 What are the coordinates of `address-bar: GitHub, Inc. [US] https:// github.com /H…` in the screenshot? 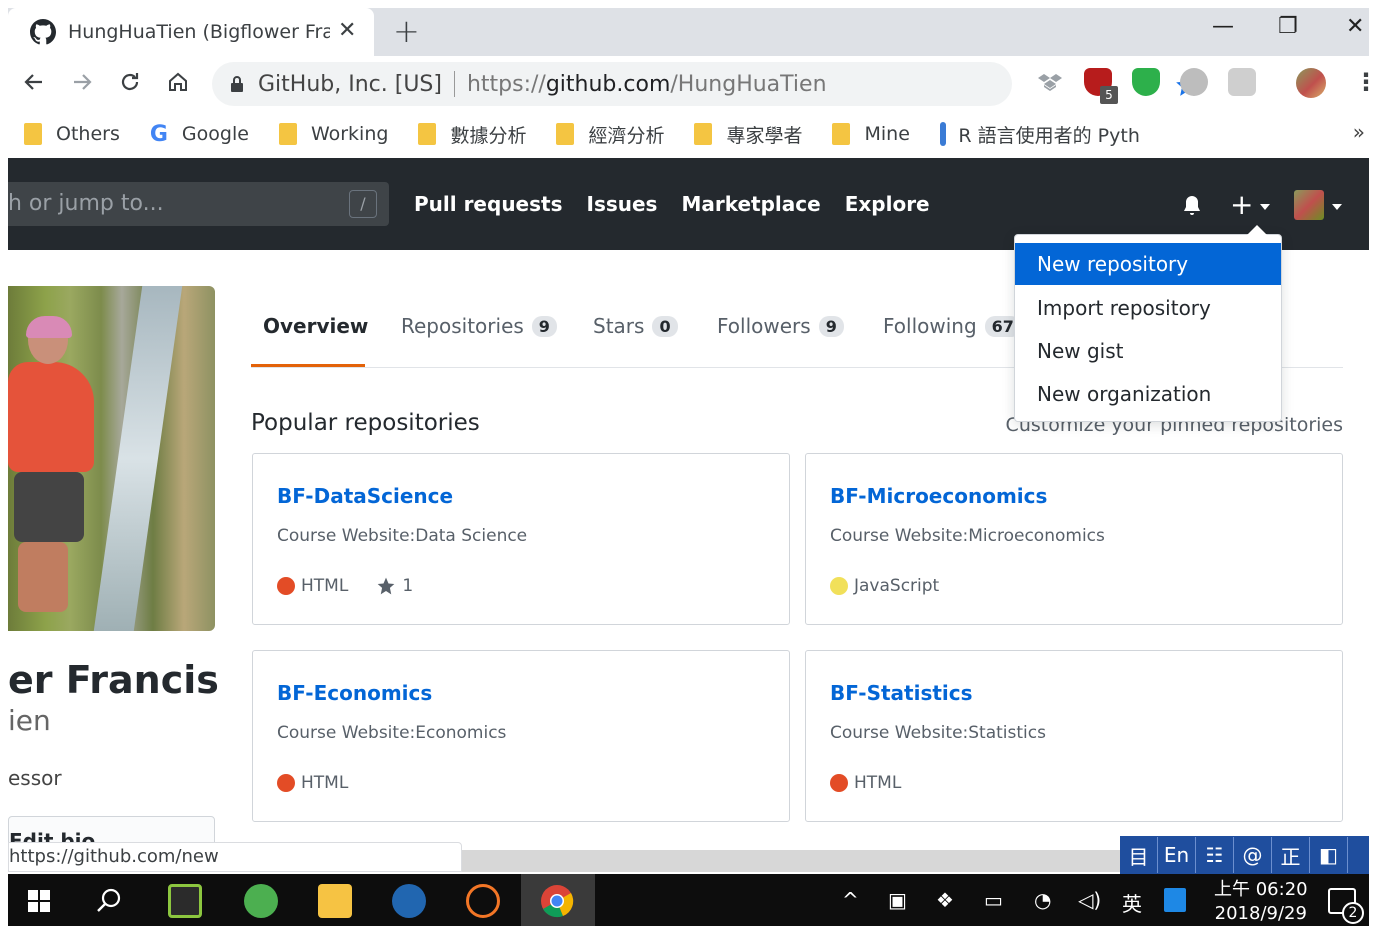 It's located at (705, 84).